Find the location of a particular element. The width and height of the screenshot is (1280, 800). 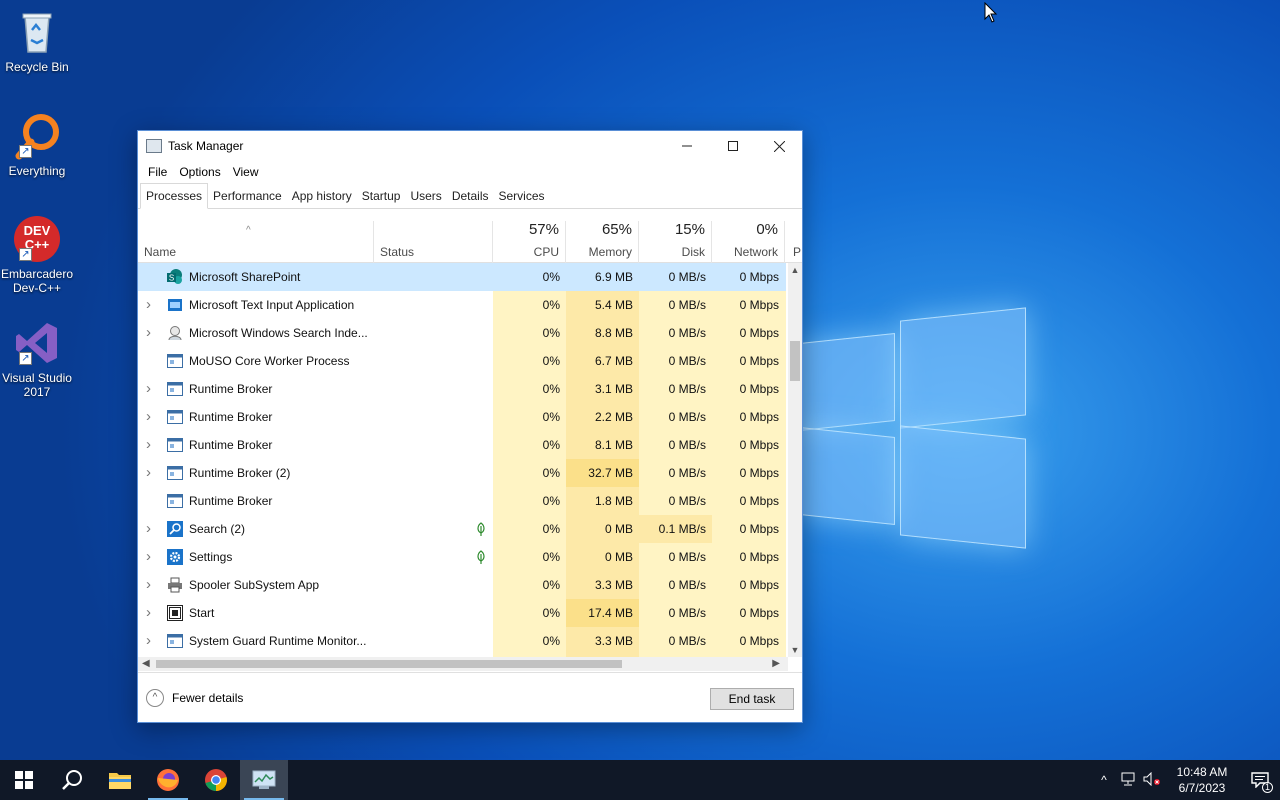

close-button is located at coordinates (779, 146).